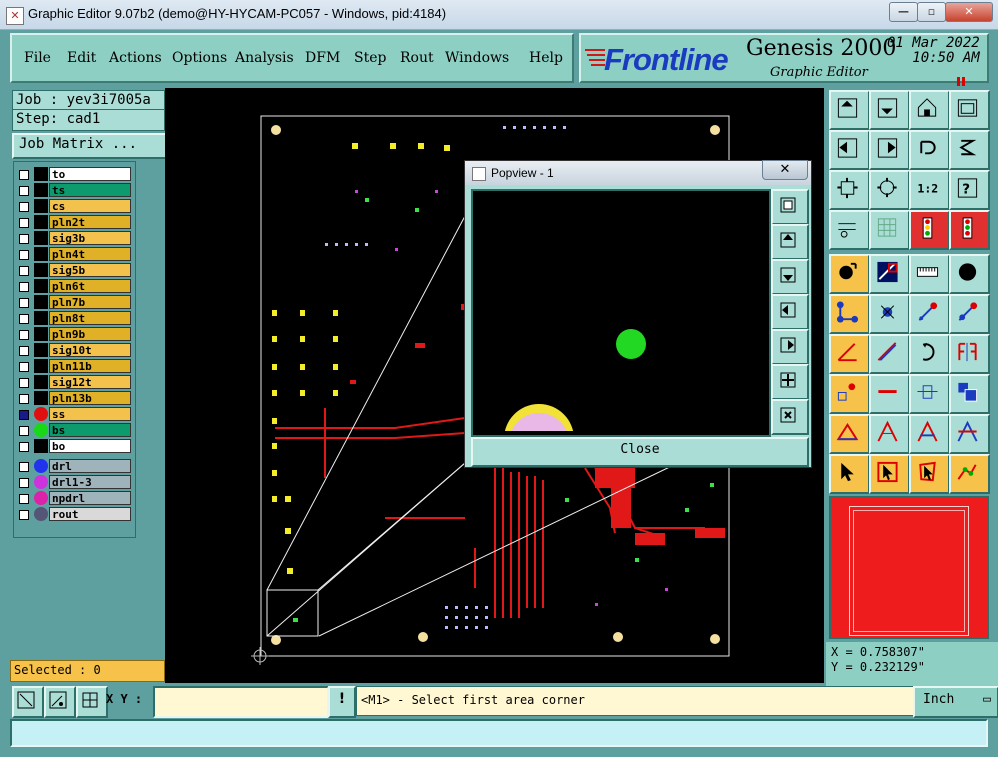 Image resolution: width=998 pixels, height=757 pixels. I want to click on select-arrow-tool-button, so click(849, 474).